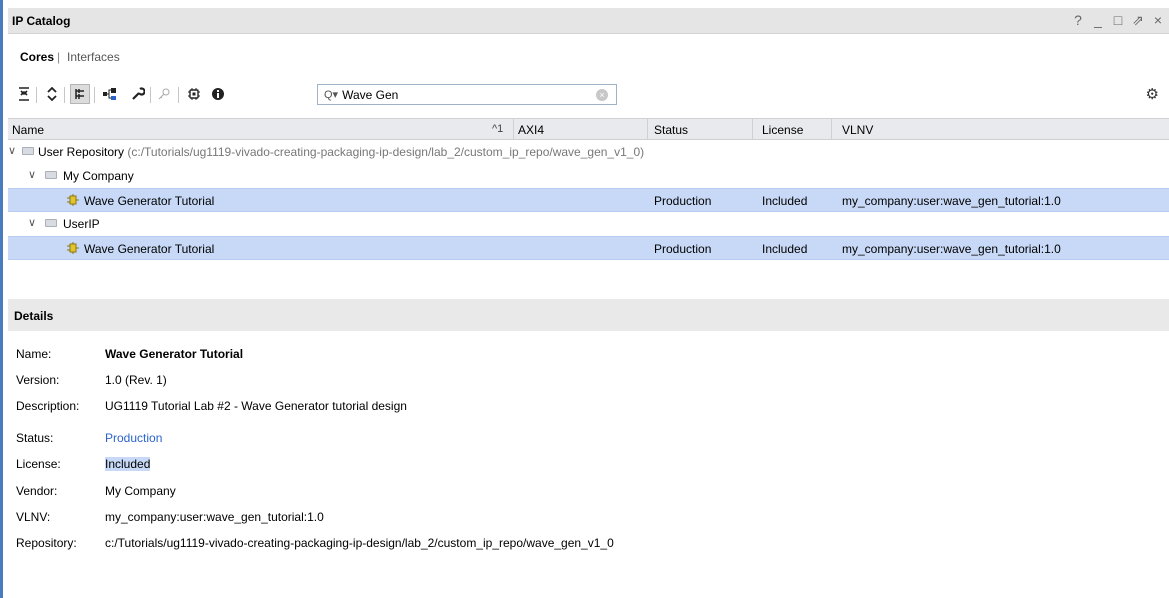 The image size is (1169, 598). I want to click on status-link: Production, so click(133, 438).